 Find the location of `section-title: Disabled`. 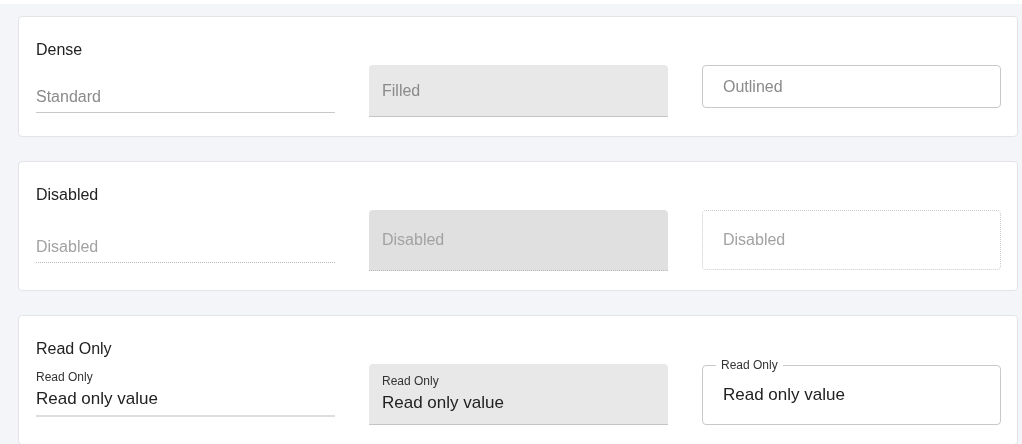

section-title: Disabled is located at coordinates (68, 195).